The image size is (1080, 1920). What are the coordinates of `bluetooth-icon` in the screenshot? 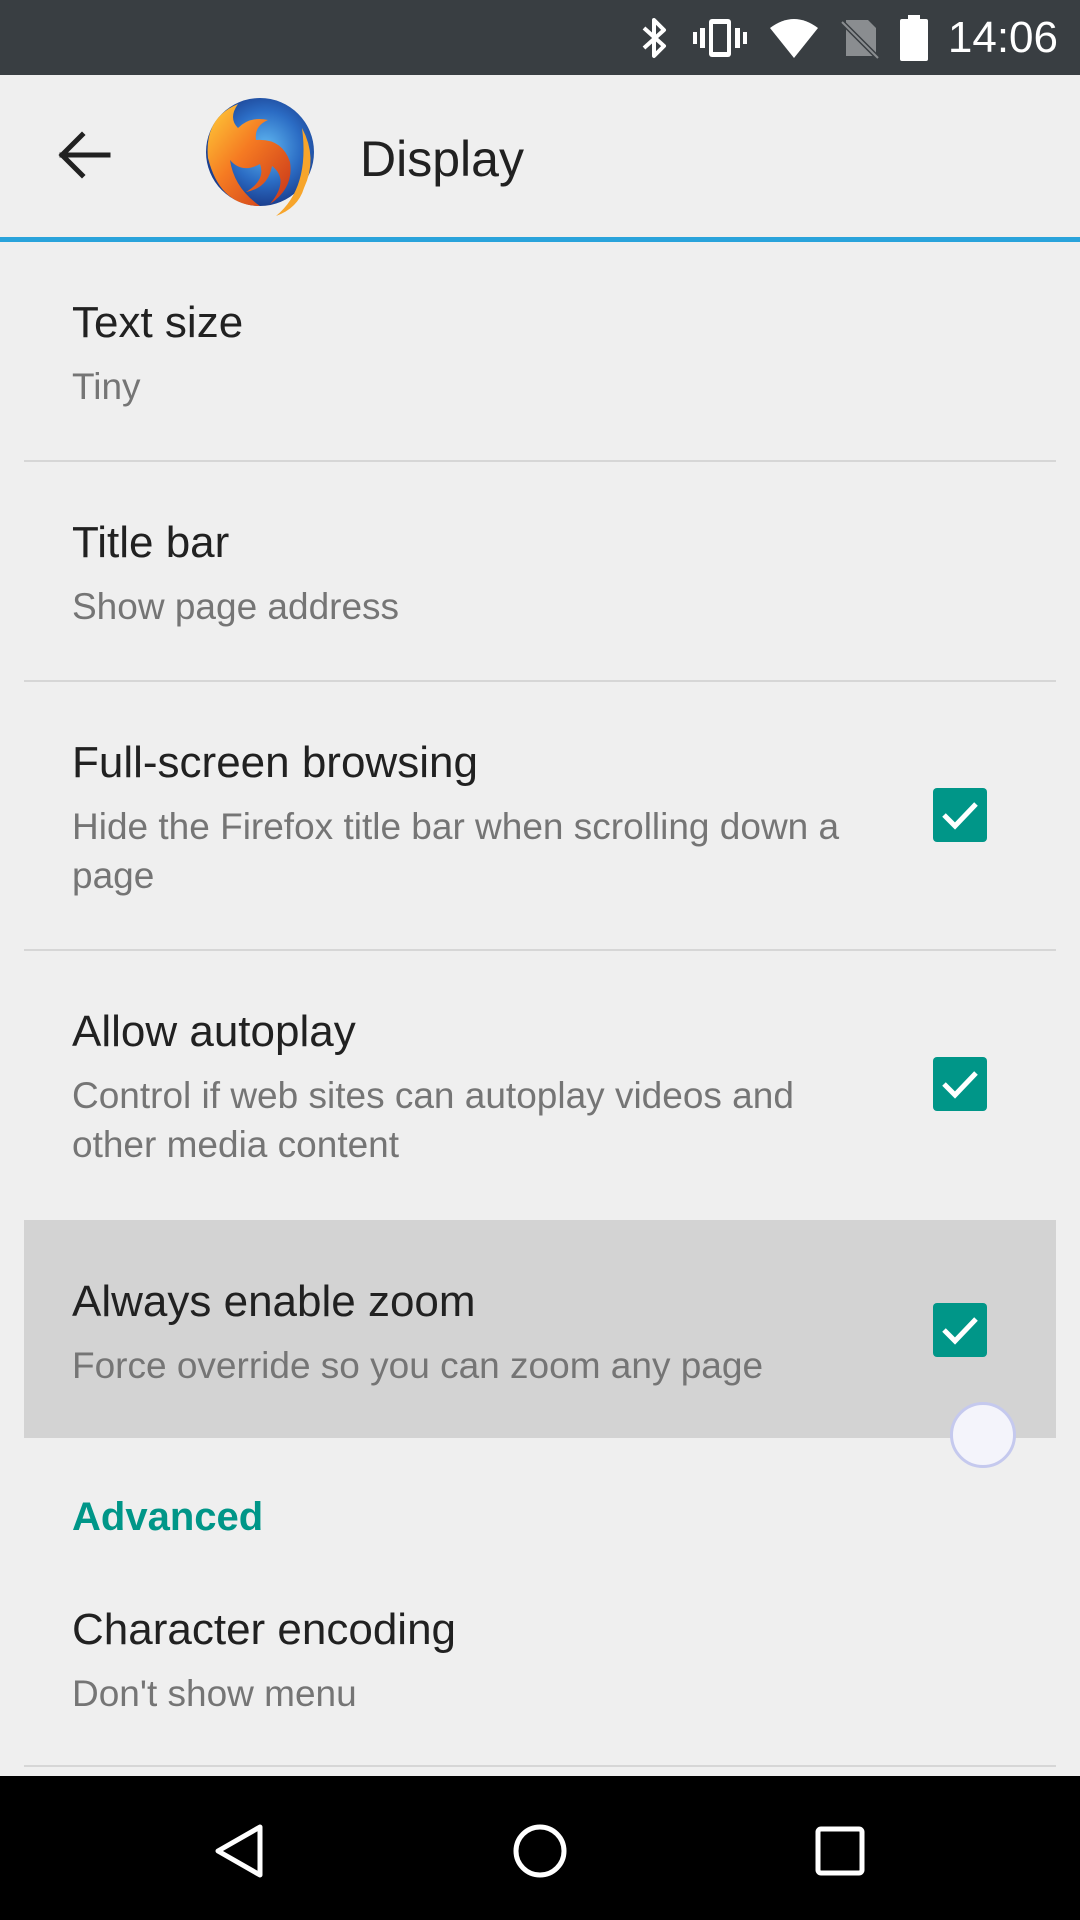 It's located at (655, 38).